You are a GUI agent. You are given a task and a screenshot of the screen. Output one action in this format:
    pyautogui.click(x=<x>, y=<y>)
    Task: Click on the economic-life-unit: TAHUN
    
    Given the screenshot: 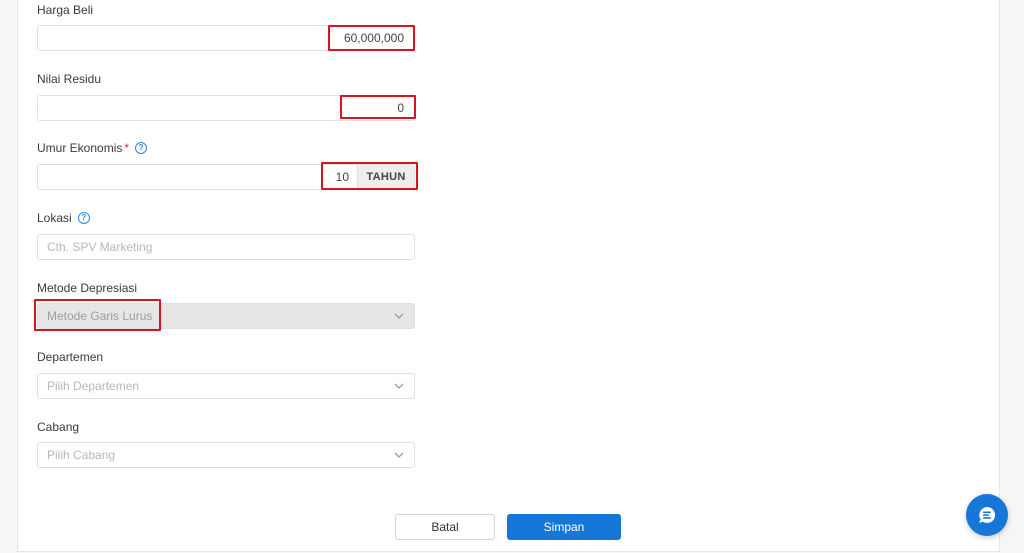 What is the action you would take?
    pyautogui.click(x=385, y=177)
    